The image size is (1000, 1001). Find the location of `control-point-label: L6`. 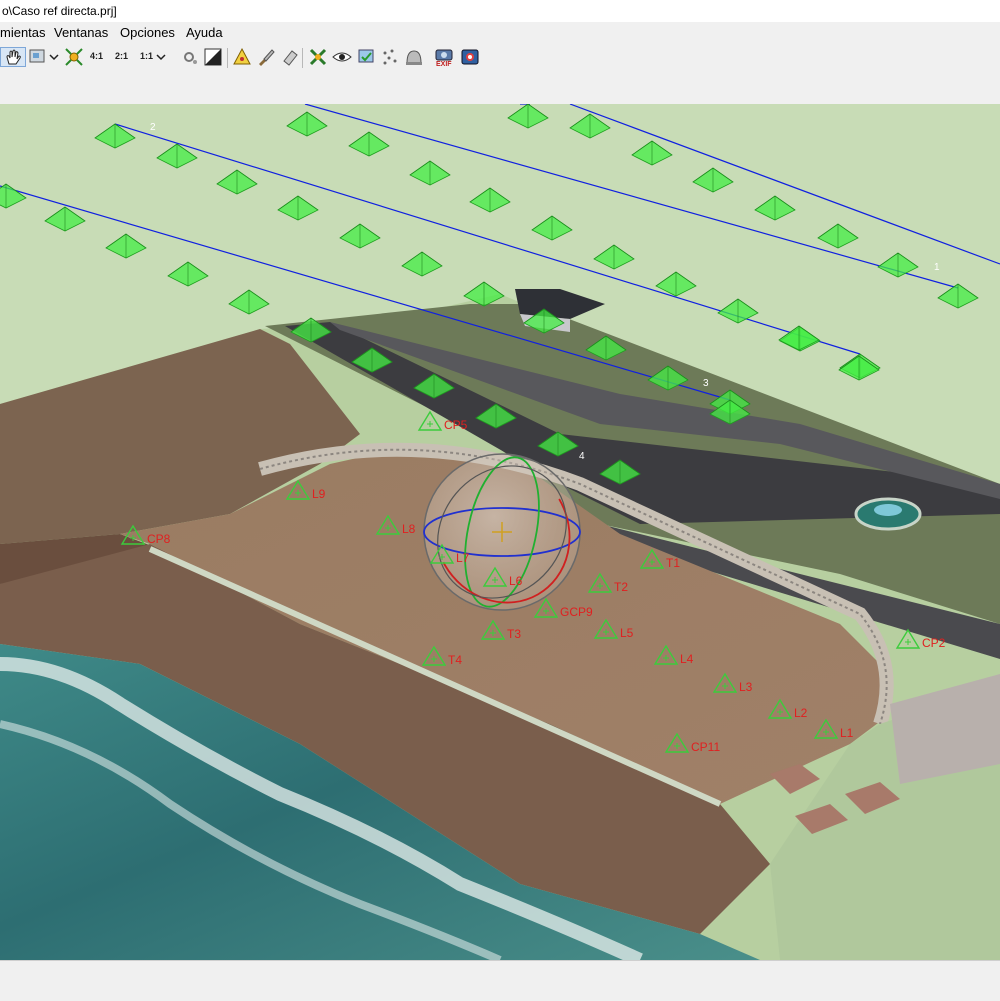

control-point-label: L6 is located at coordinates (516, 581).